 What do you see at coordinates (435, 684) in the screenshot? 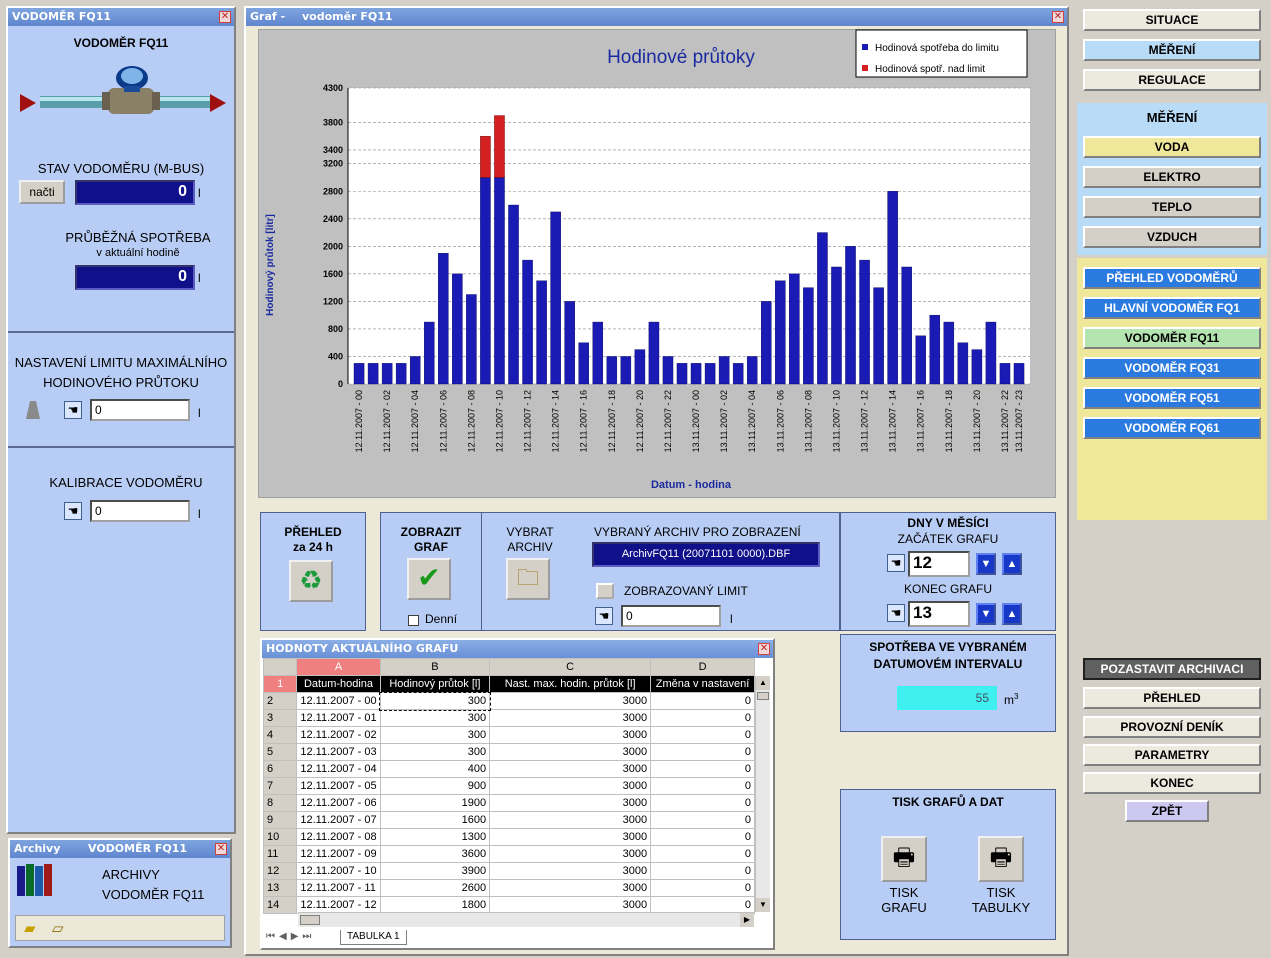
I see `header-cell-flow: Hodinový průtok [l]` at bounding box center [435, 684].